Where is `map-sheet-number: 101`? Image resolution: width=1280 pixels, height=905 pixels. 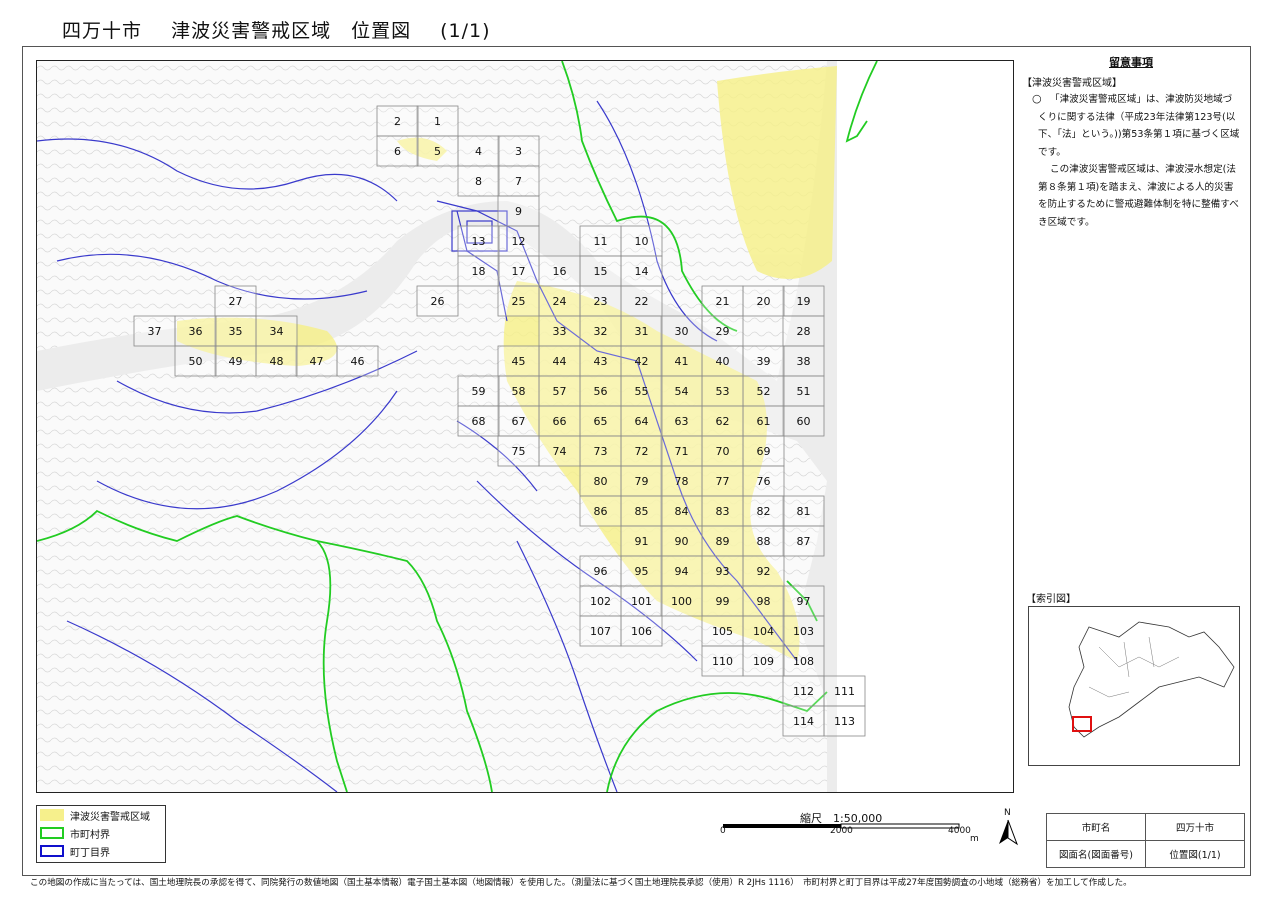 map-sheet-number: 101 is located at coordinates (641, 601).